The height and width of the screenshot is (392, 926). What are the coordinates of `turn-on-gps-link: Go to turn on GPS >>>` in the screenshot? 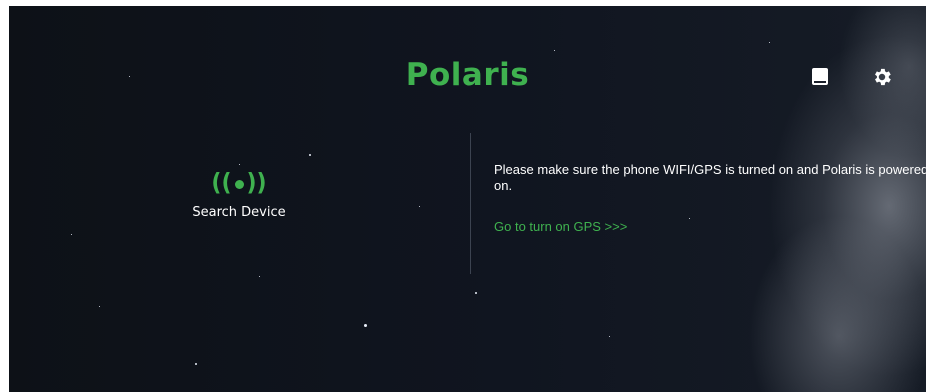 It's located at (560, 226).